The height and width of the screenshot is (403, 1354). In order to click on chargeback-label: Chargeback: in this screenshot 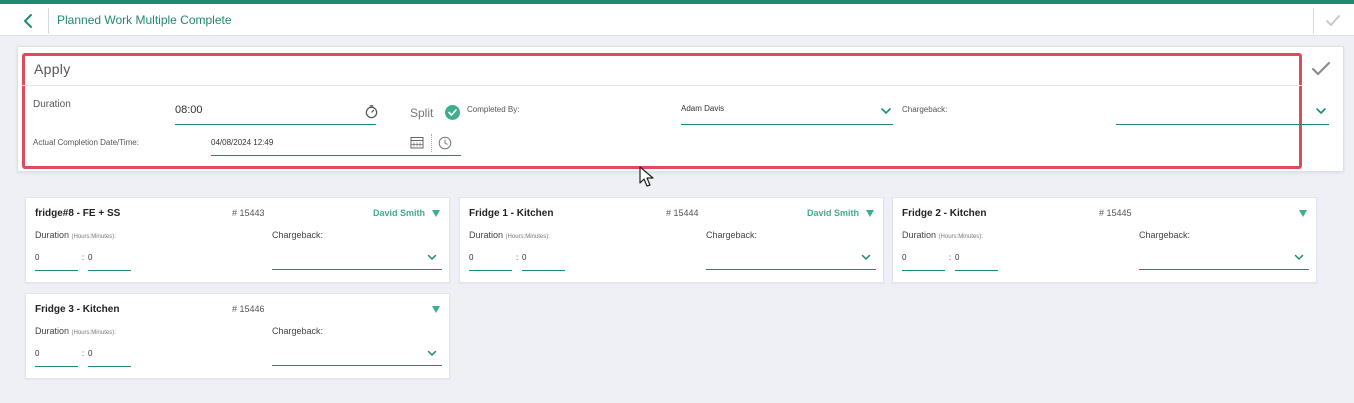, I will do `click(925, 109)`.